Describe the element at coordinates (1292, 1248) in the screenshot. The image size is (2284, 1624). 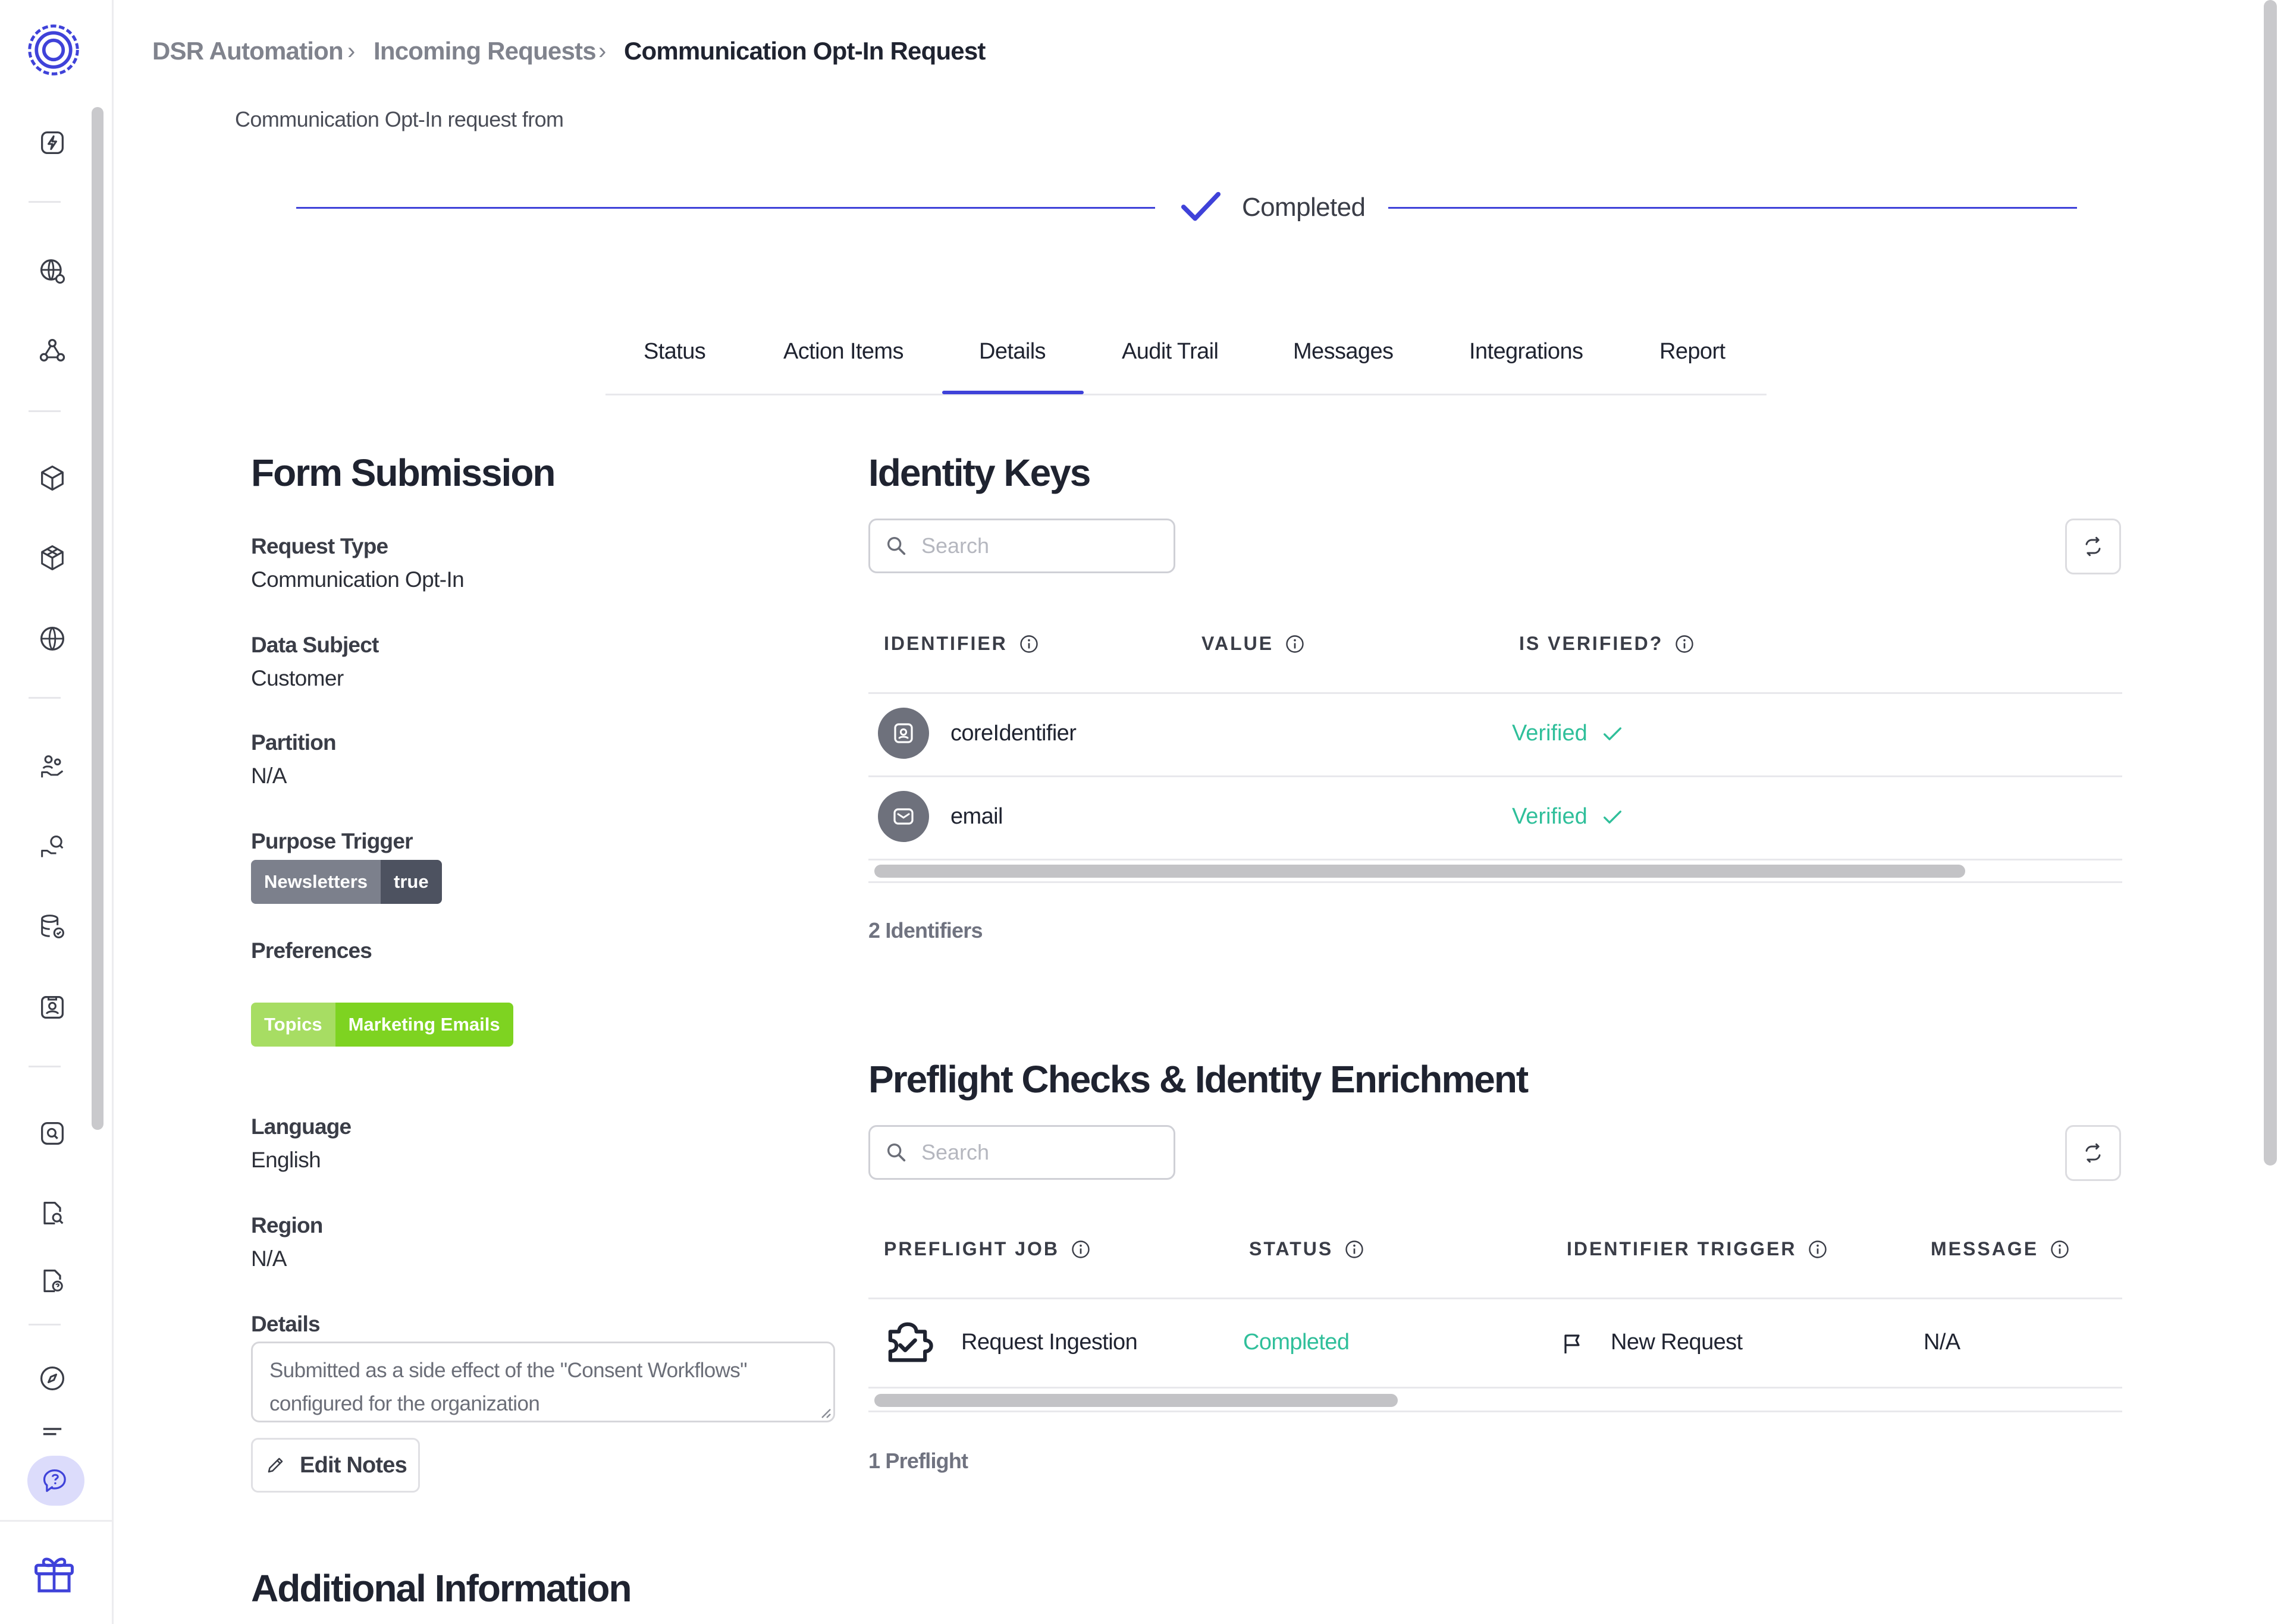
I see `column-status-label: STATUS` at that location.